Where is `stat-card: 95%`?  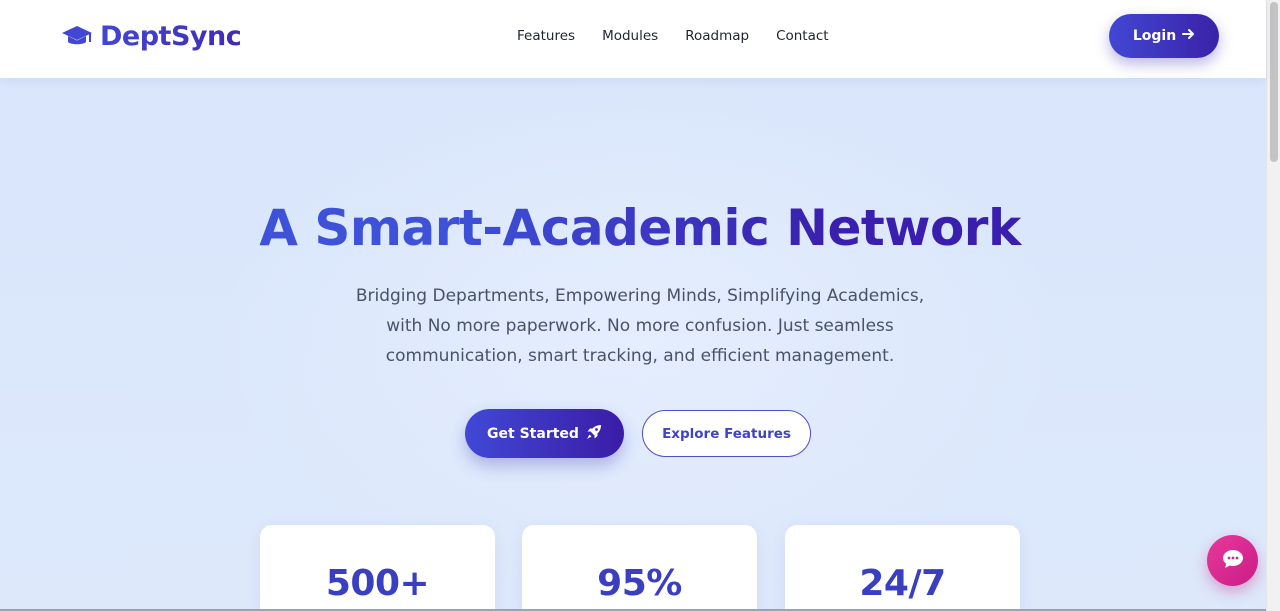
stat-card: 95% is located at coordinates (639, 568).